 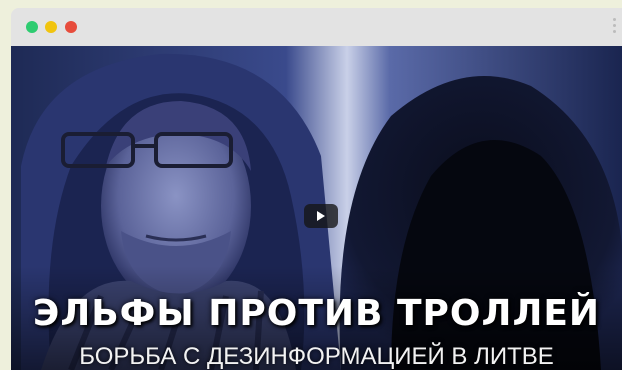 What do you see at coordinates (316, 27) in the screenshot?
I see `title-bar` at bounding box center [316, 27].